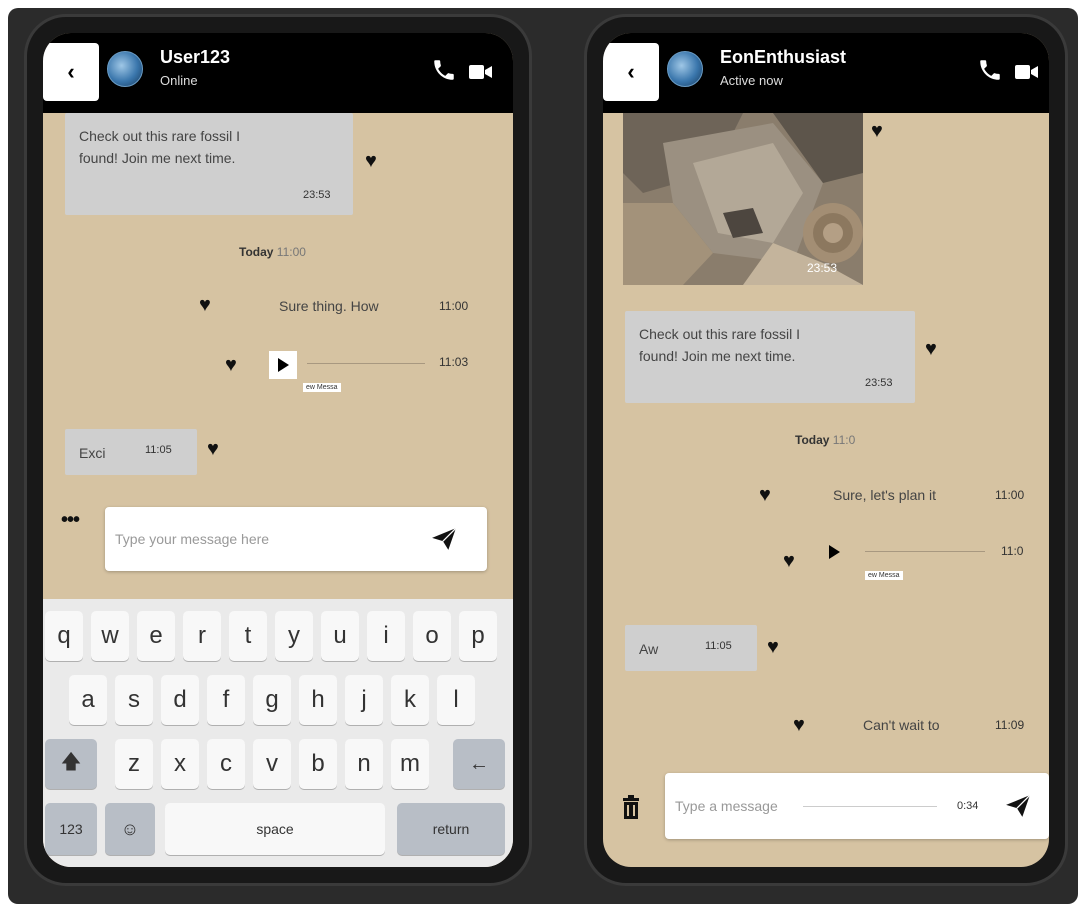  Describe the element at coordinates (272, 700) in the screenshot. I see `key-g: g` at that location.